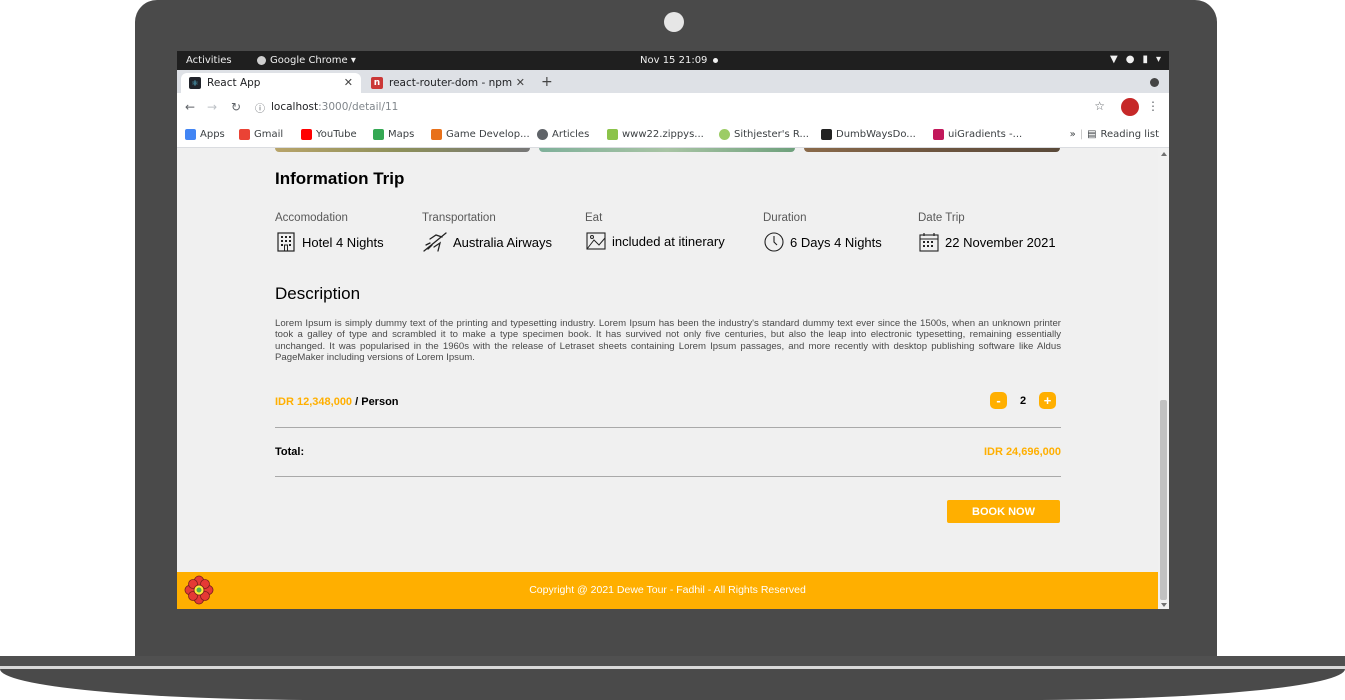 The height and width of the screenshot is (700, 1345). I want to click on react-favicon-icon: ⚛, so click(195, 83).